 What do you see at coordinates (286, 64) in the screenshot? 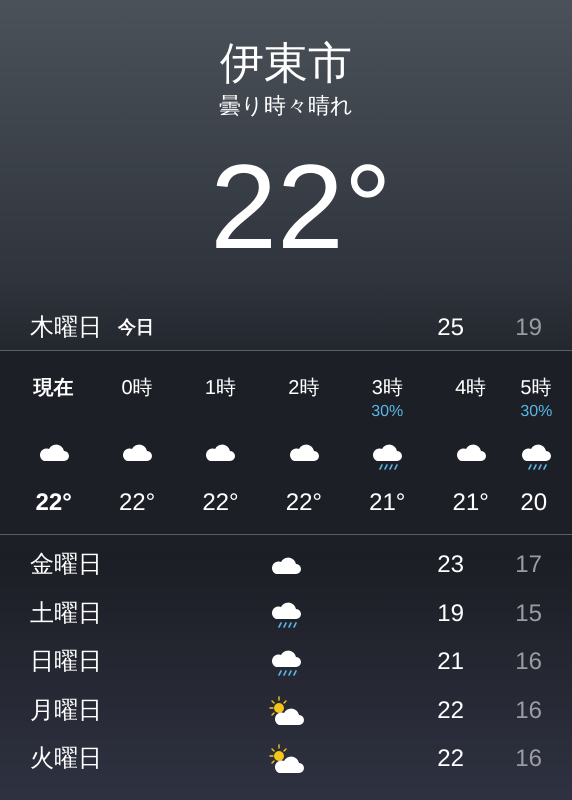
I see `city-name: 伊東市` at bounding box center [286, 64].